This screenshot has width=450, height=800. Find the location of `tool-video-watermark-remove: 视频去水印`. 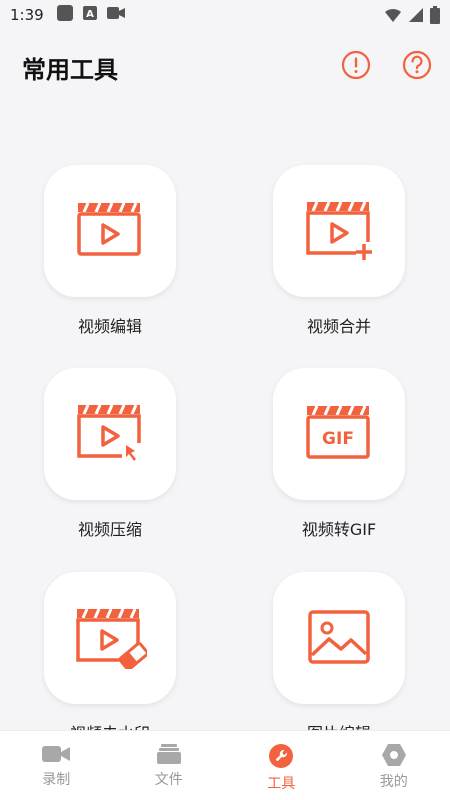

tool-video-watermark-remove: 视频去水印 is located at coordinates (110, 651).